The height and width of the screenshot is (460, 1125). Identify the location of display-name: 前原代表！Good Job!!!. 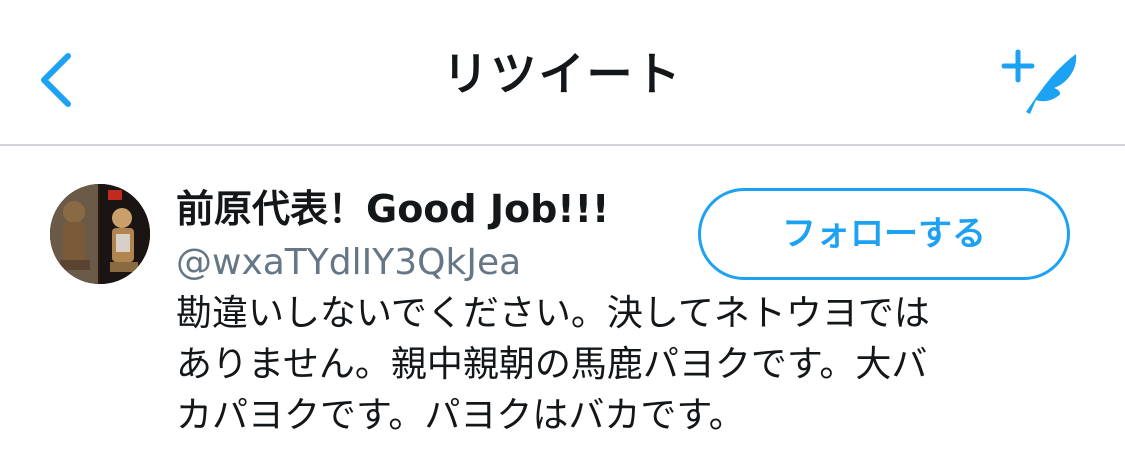
(393, 209).